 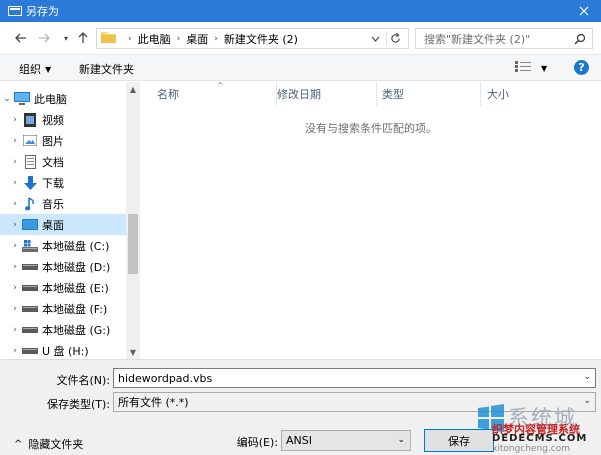 I want to click on desktop-icon, so click(x=30, y=225).